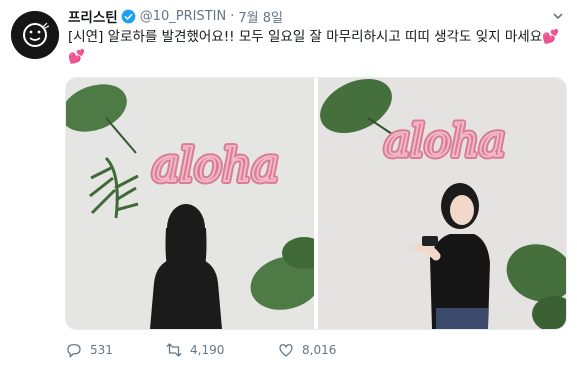  I want to click on chevron-down-icon, so click(558, 15).